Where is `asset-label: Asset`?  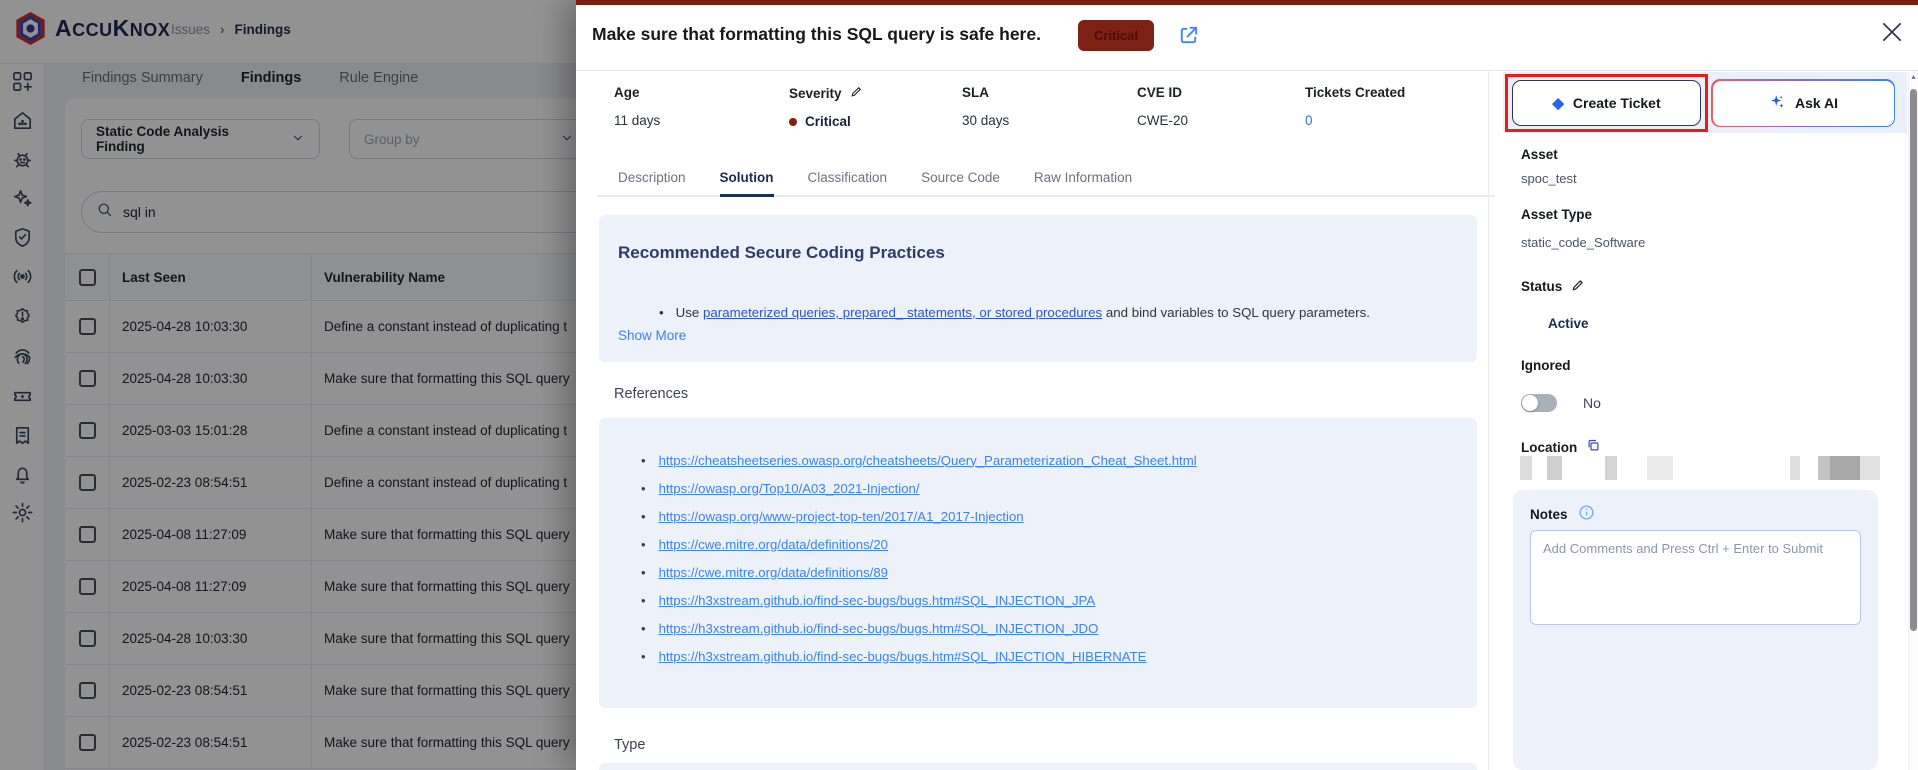
asset-label: Asset is located at coordinates (1539, 154).